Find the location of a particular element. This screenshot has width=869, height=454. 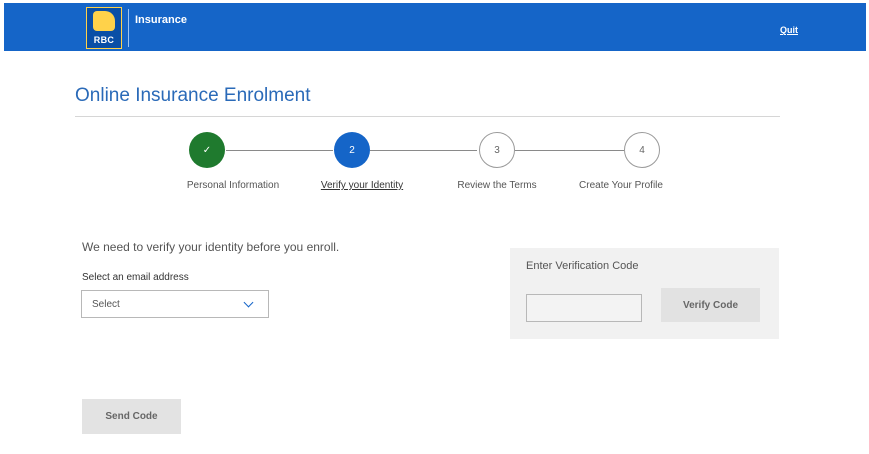

step-2-label: Verify your Identity is located at coordinates (362, 185).